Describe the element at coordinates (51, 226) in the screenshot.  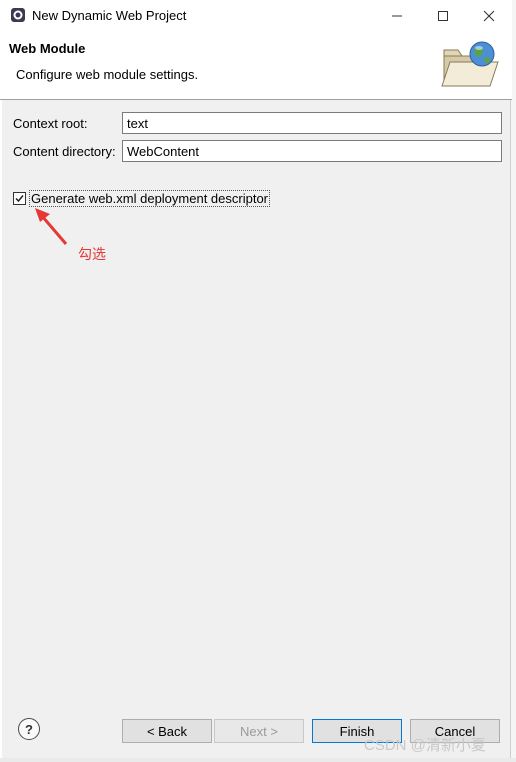
I see `red-arrow-annotation` at that location.